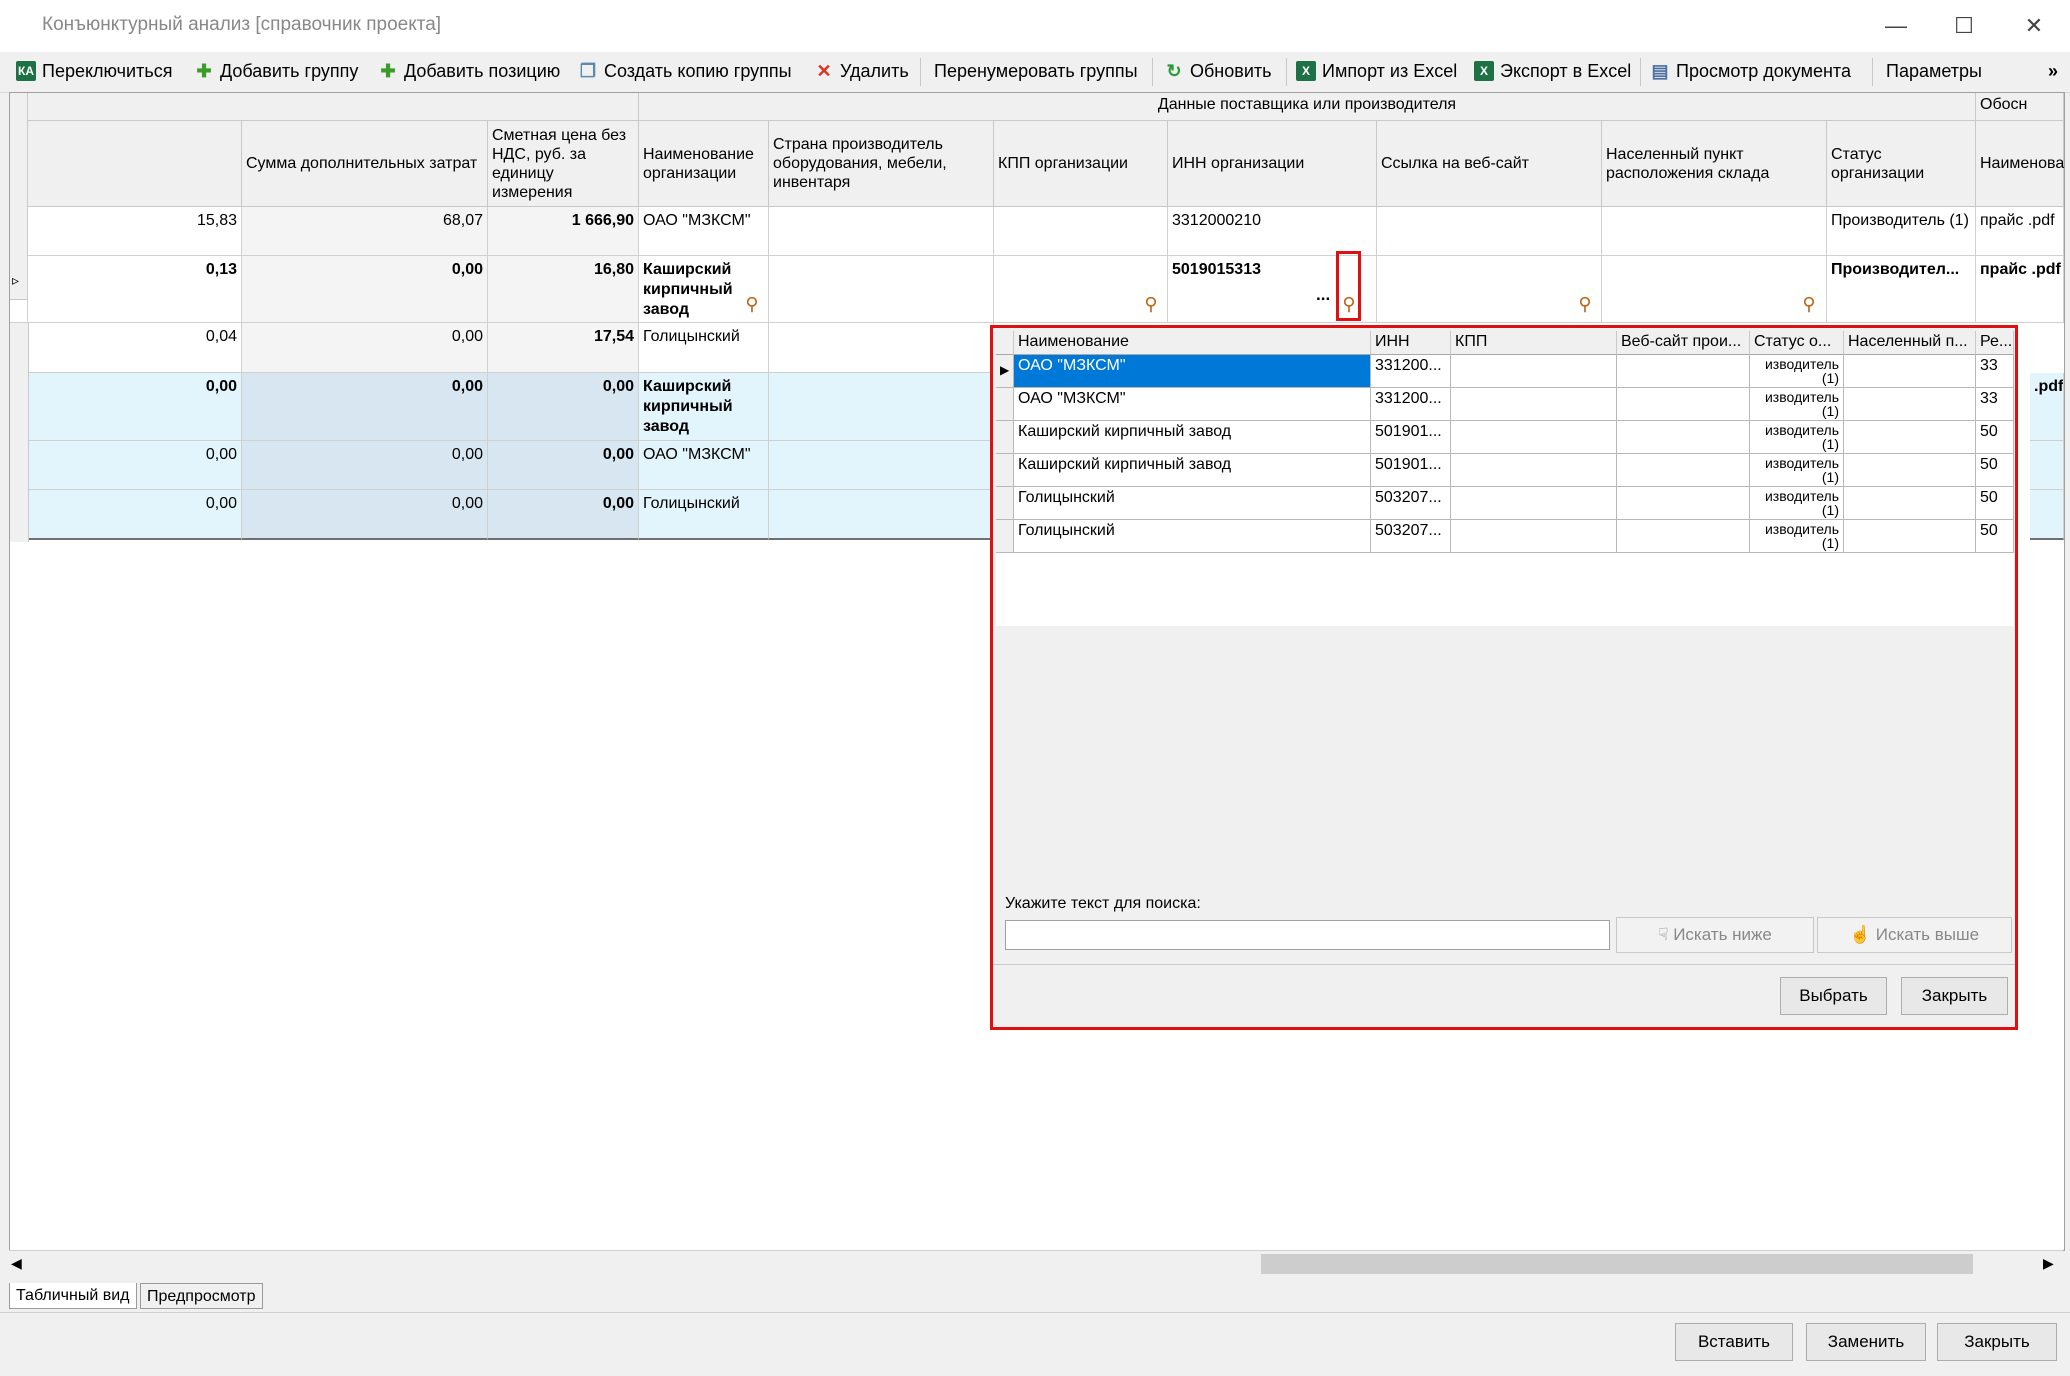 The width and height of the screenshot is (2070, 1376). I want to click on tab-table-view: Табличный вид, so click(73, 1296).